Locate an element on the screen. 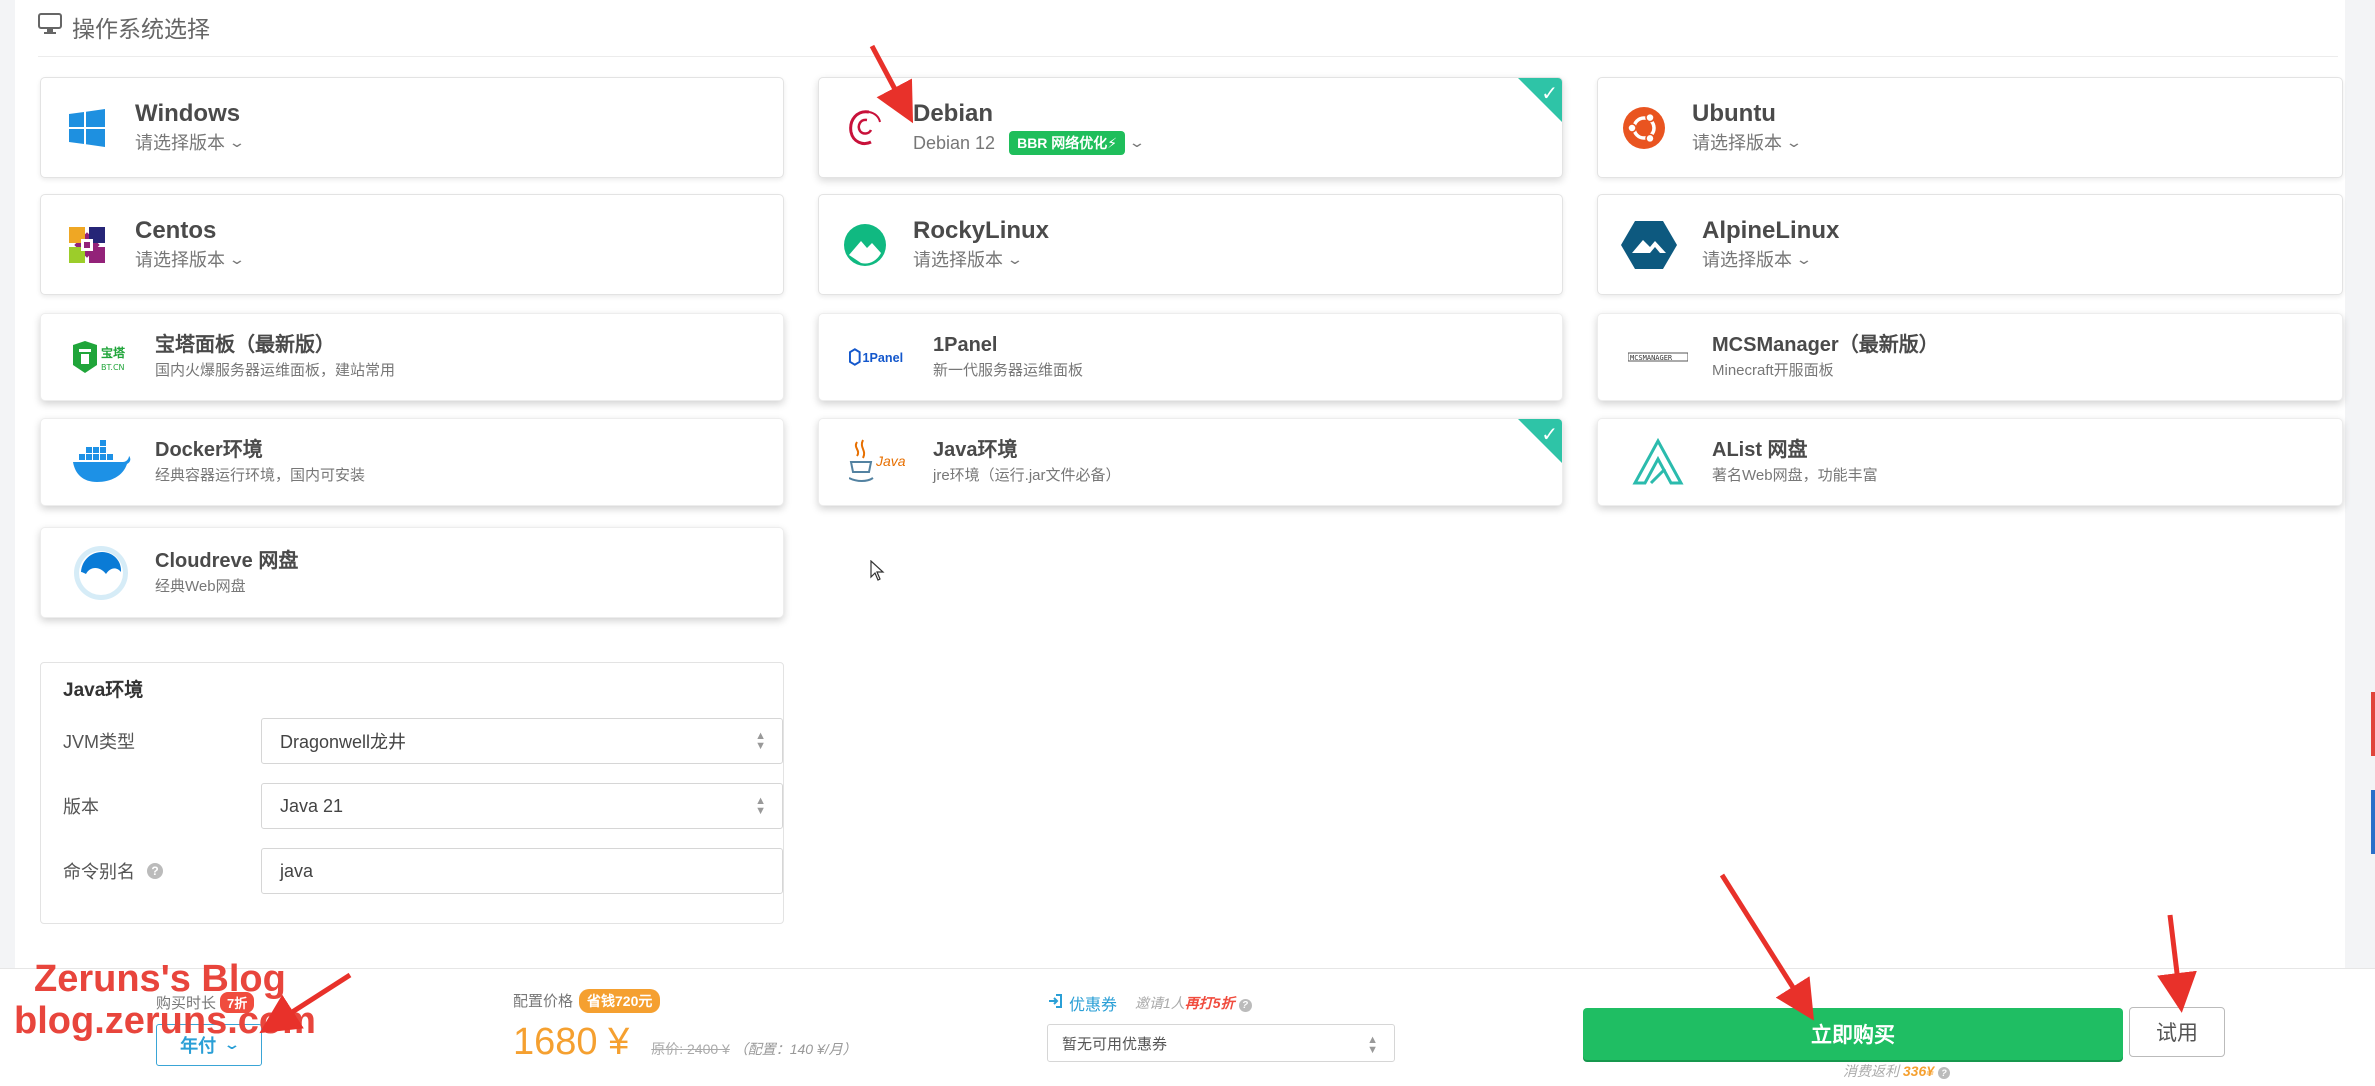 The width and height of the screenshot is (2375, 1086). java-version-value: Java 21 is located at coordinates (312, 805).